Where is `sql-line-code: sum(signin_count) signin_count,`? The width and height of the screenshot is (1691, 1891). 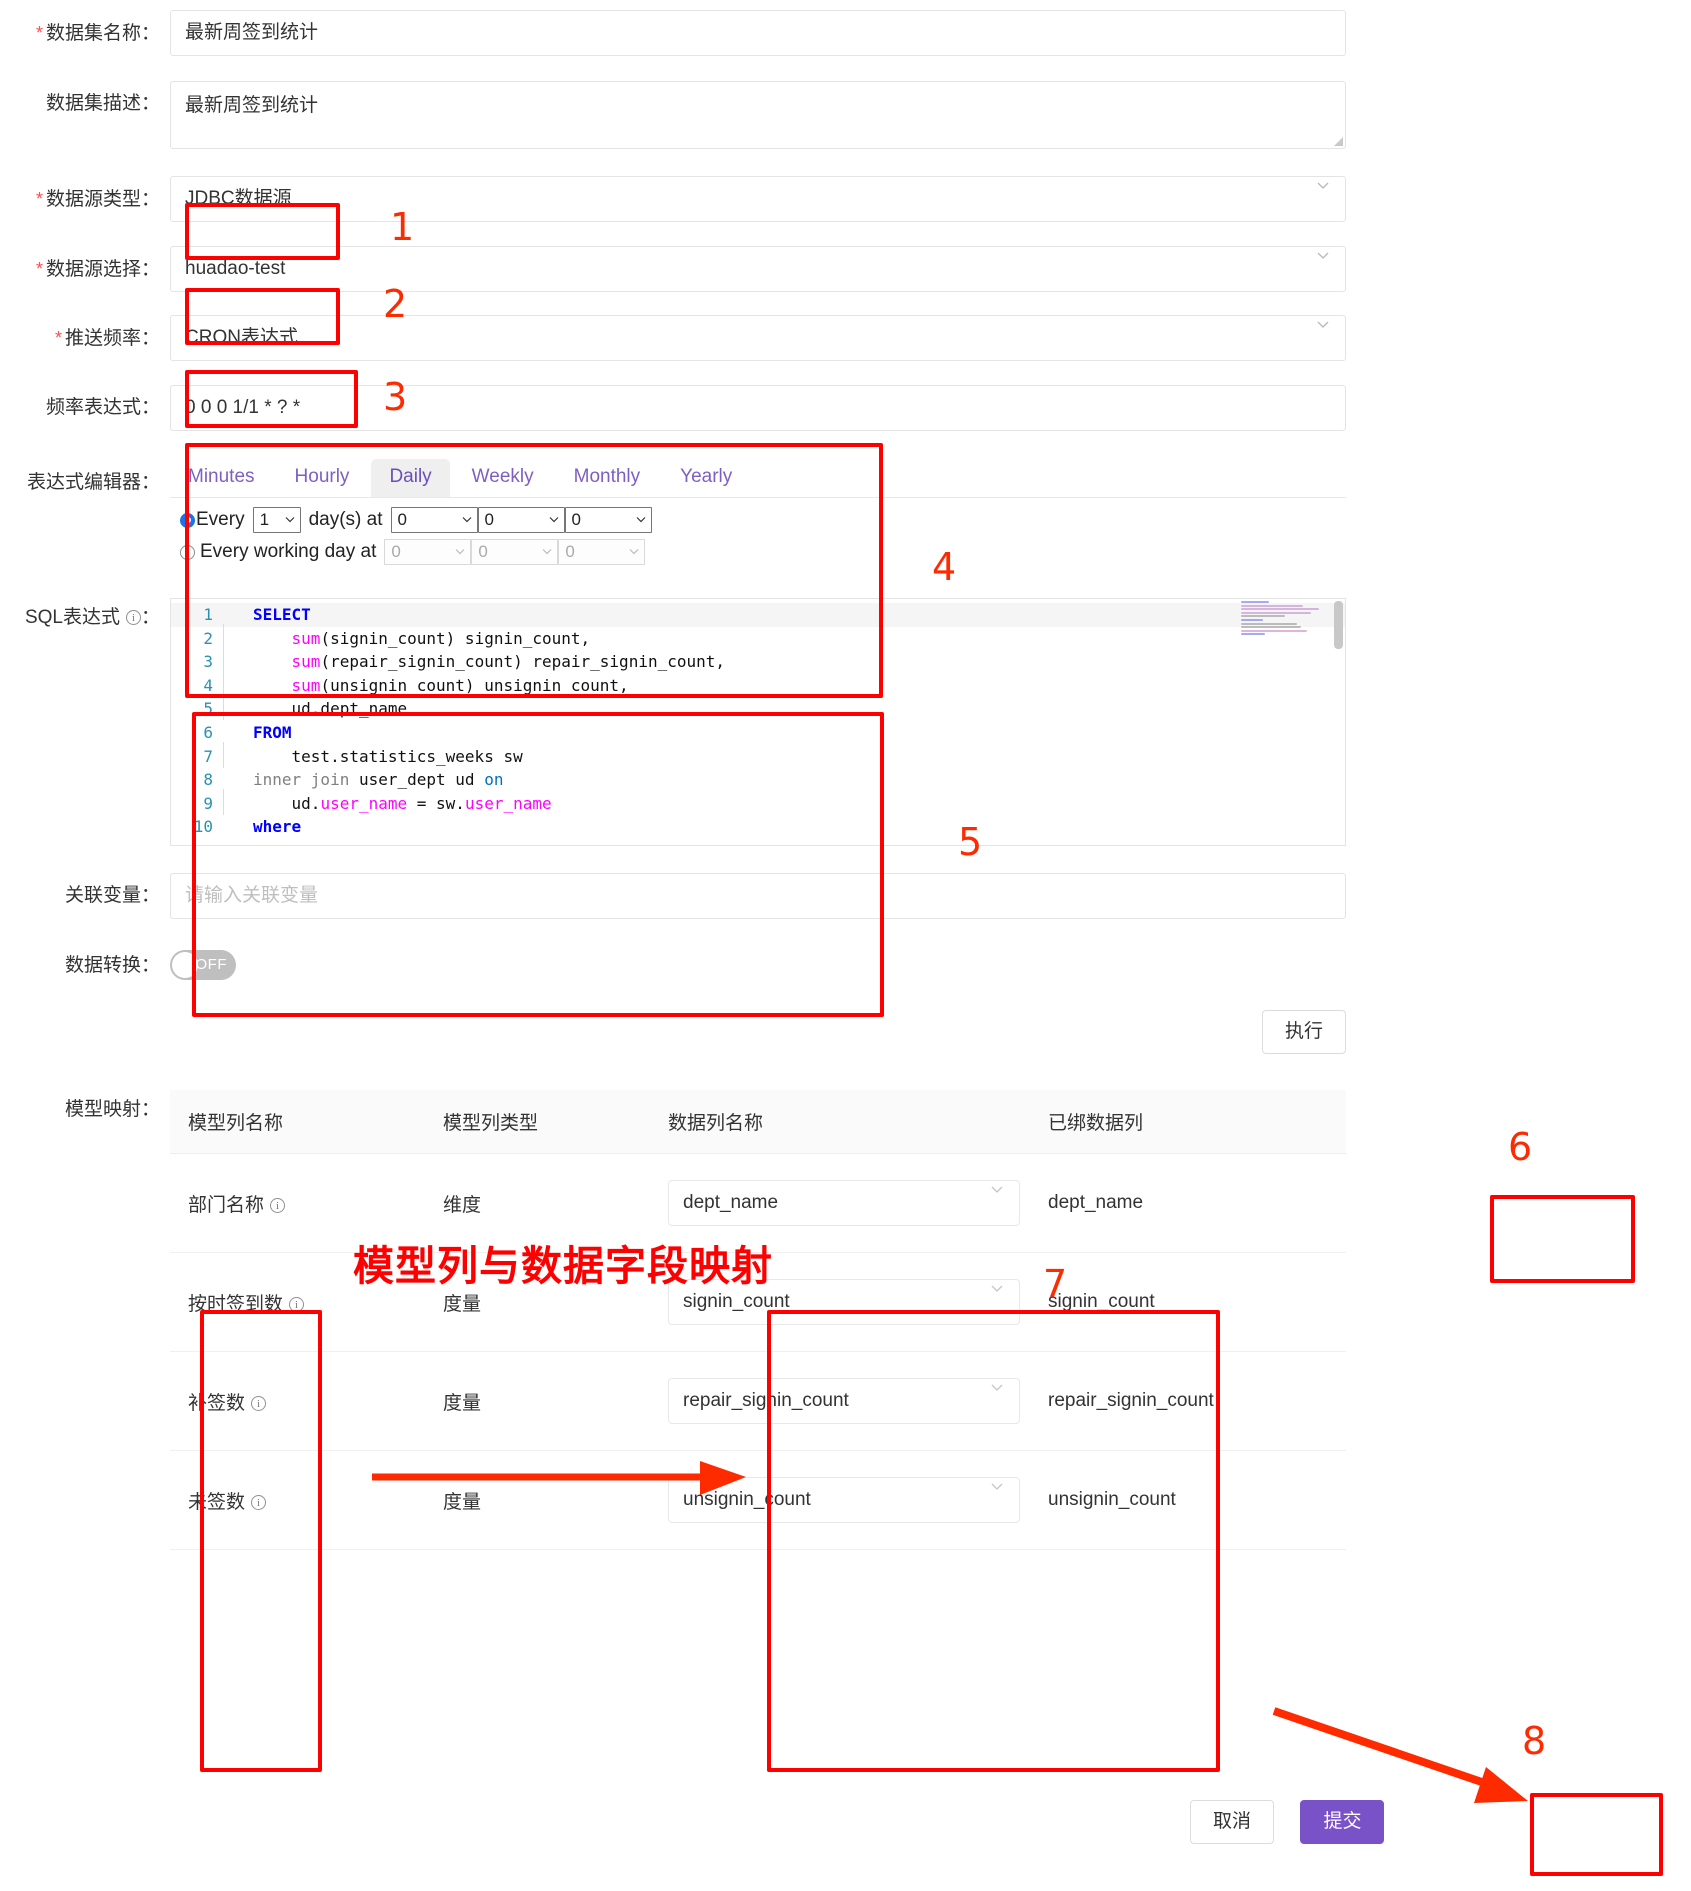 sql-line-code: sum(signin_count) signin_count, is located at coordinates (406, 637).